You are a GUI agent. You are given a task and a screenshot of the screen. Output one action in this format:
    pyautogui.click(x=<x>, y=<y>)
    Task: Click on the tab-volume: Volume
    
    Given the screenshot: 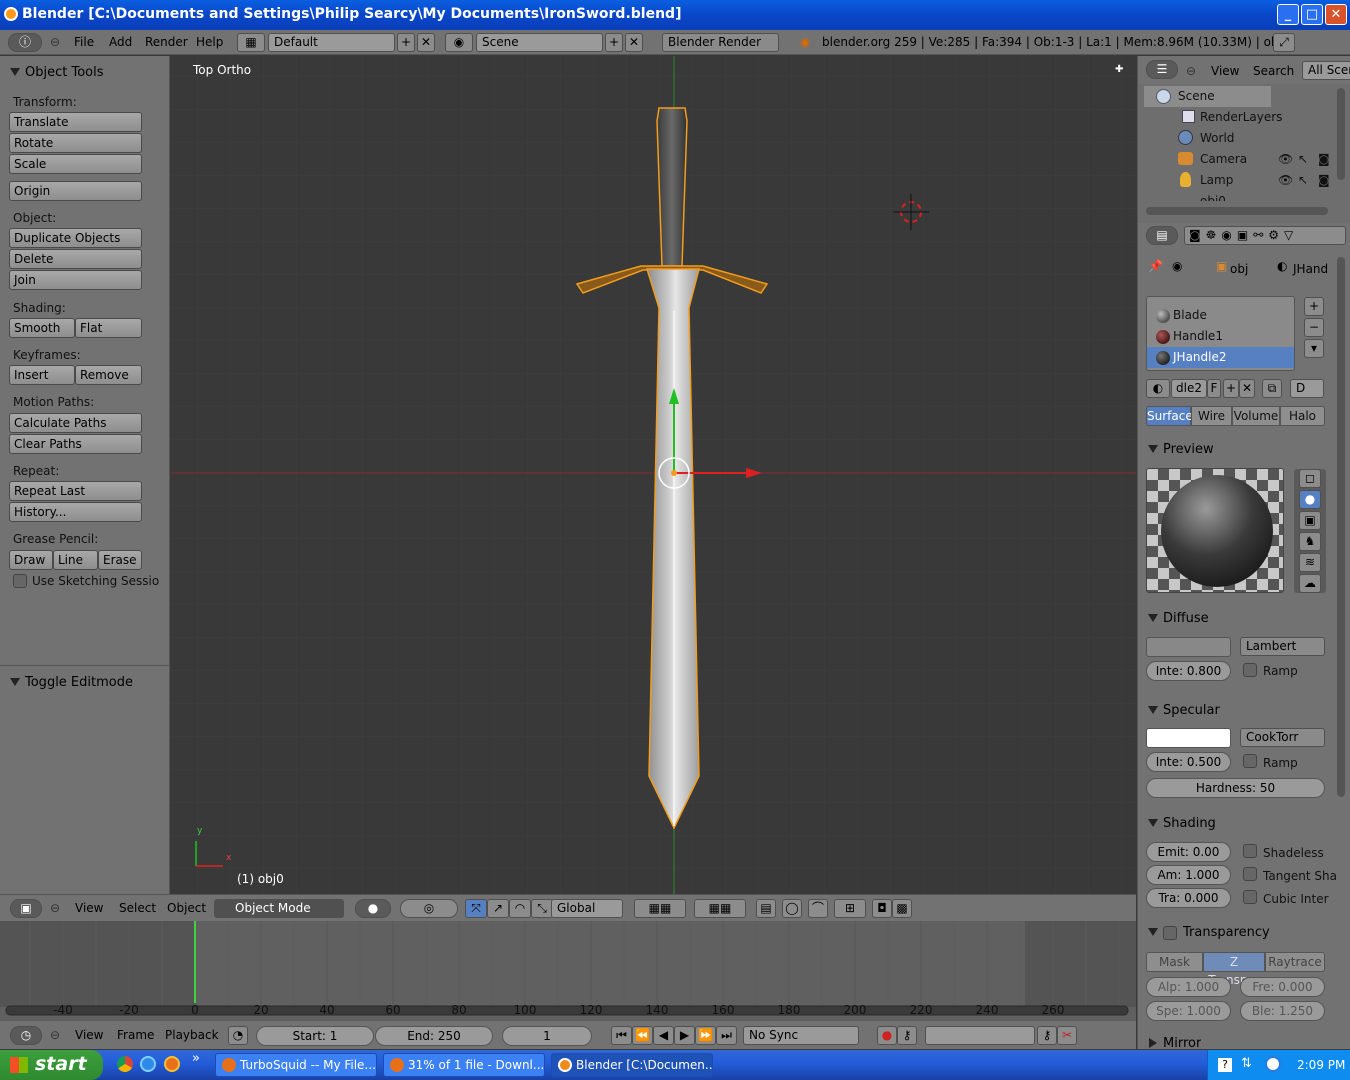 What is the action you would take?
    pyautogui.click(x=1256, y=416)
    